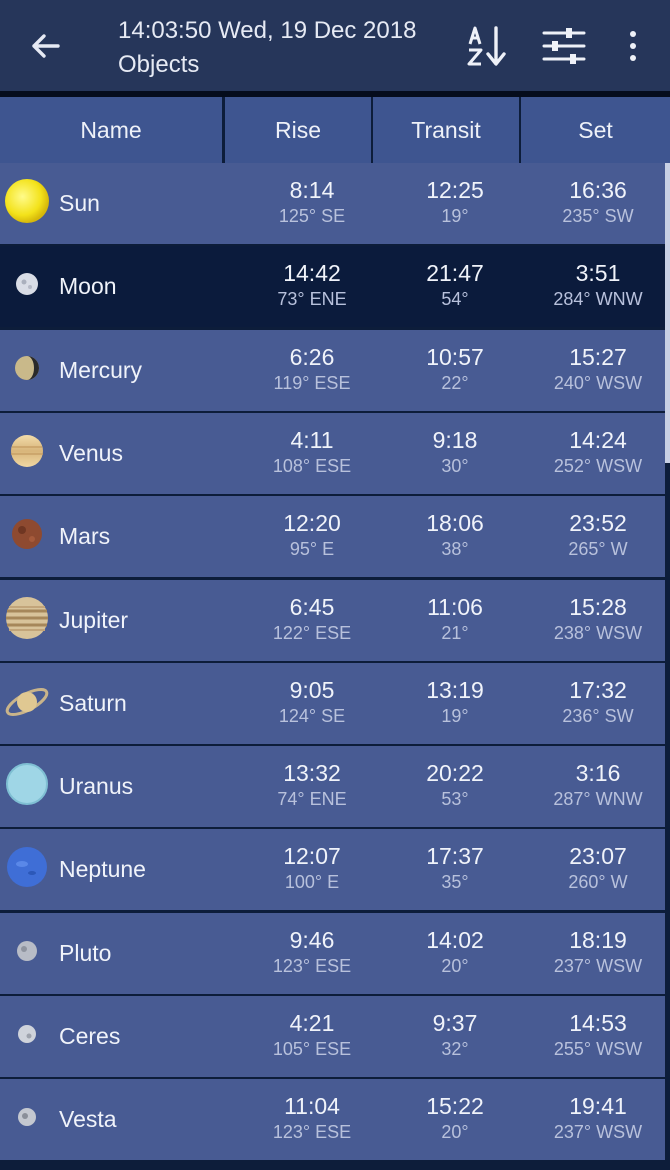 Image resolution: width=670 pixels, height=1170 pixels. What do you see at coordinates (88, 1119) in the screenshot?
I see `object-name: Vesta` at bounding box center [88, 1119].